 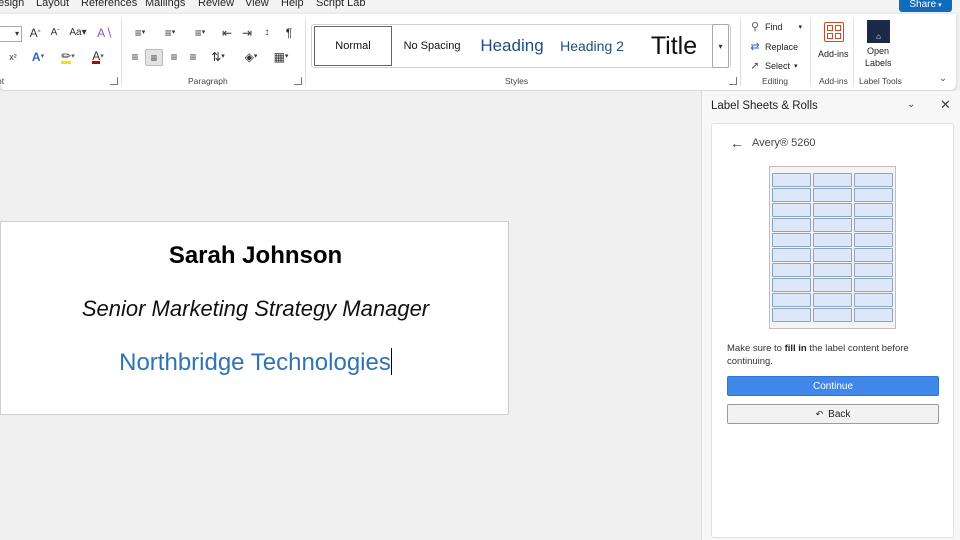 I want to click on multilevel-list-icon: ≡ ▾, so click(x=200, y=33).